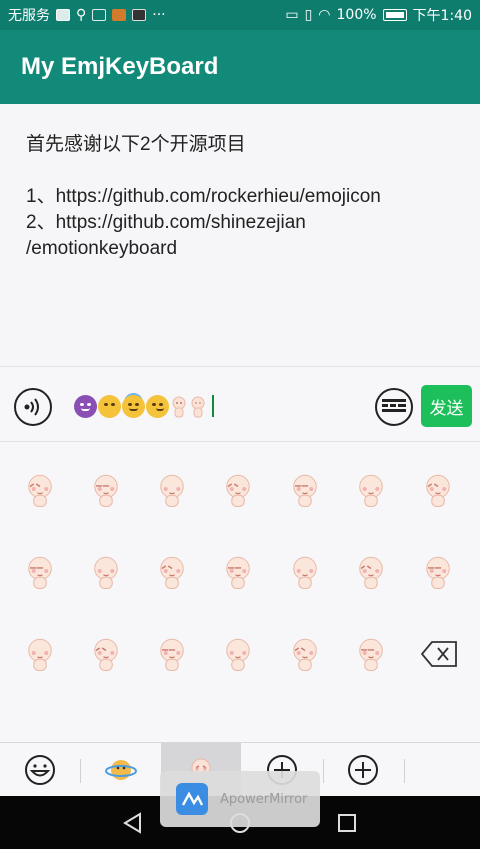 This screenshot has height=849, width=480. What do you see at coordinates (308, 15) in the screenshot?
I see `vibrate-icon: ▯` at bounding box center [308, 15].